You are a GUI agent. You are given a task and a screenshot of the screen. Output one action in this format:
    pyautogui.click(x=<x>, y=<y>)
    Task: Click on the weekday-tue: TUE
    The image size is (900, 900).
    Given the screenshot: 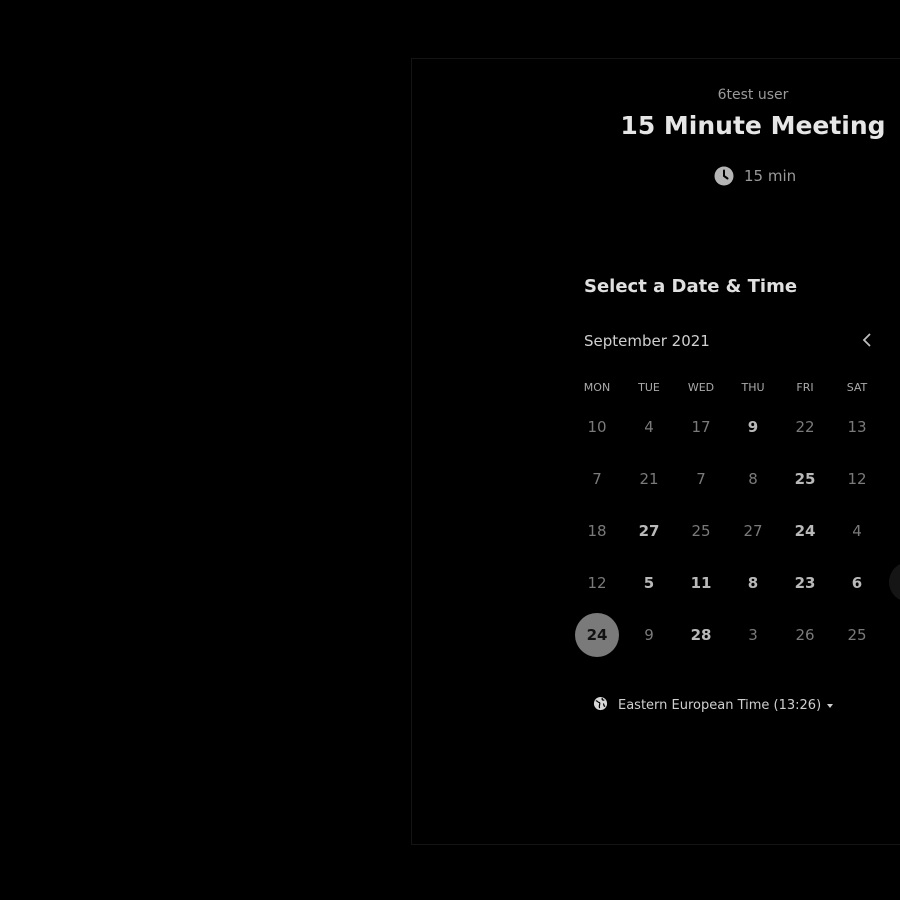 What is the action you would take?
    pyautogui.click(x=649, y=387)
    